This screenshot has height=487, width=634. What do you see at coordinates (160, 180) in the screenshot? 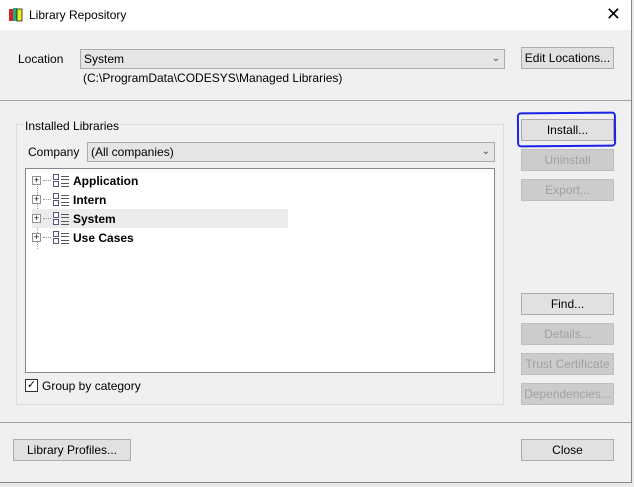
I see `tree-node-application: + Application` at bounding box center [160, 180].